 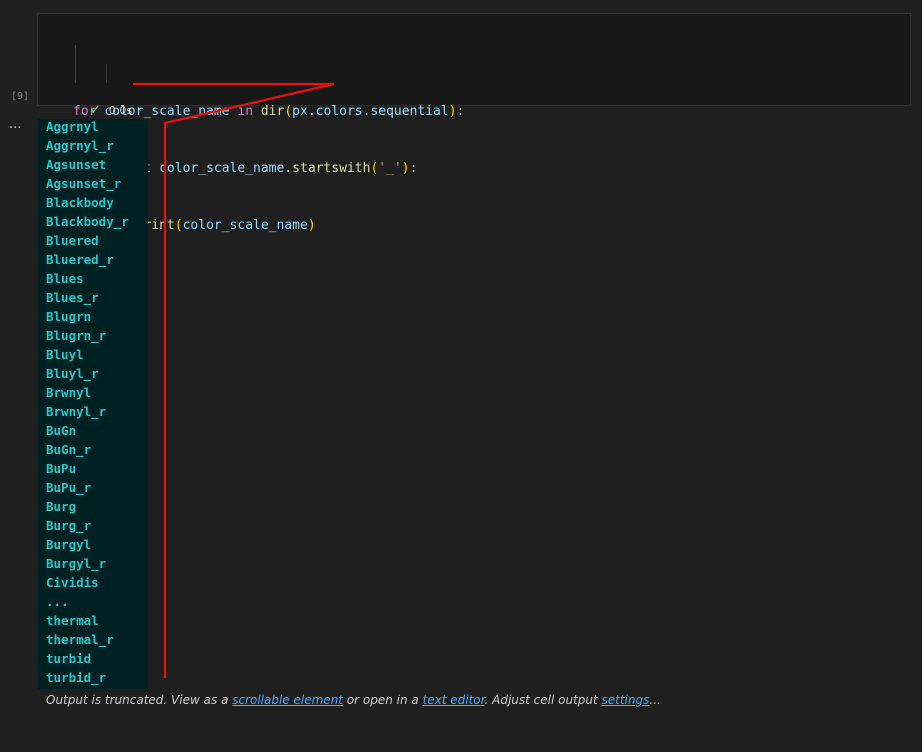 What do you see at coordinates (390, 168) in the screenshot?
I see `string-literal: '_'` at bounding box center [390, 168].